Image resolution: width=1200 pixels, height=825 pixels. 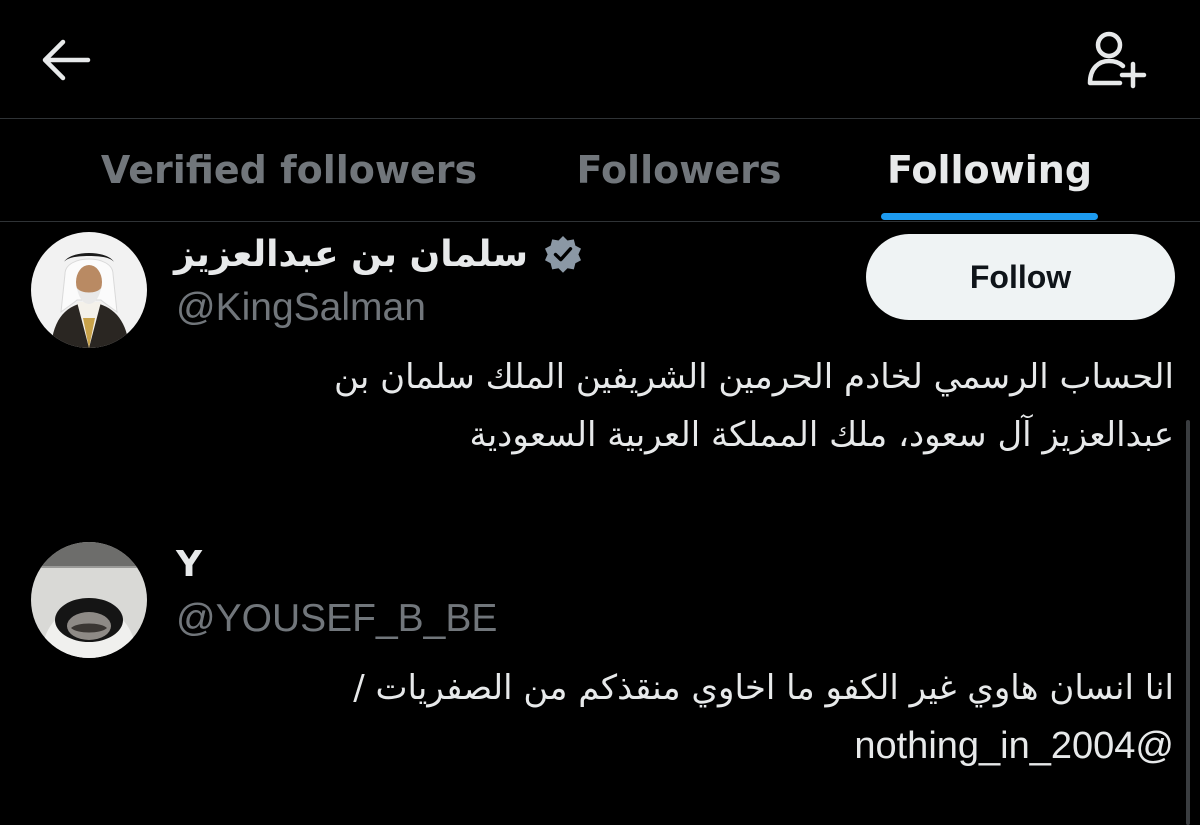 I want to click on tab-following: Following, so click(x=989, y=170).